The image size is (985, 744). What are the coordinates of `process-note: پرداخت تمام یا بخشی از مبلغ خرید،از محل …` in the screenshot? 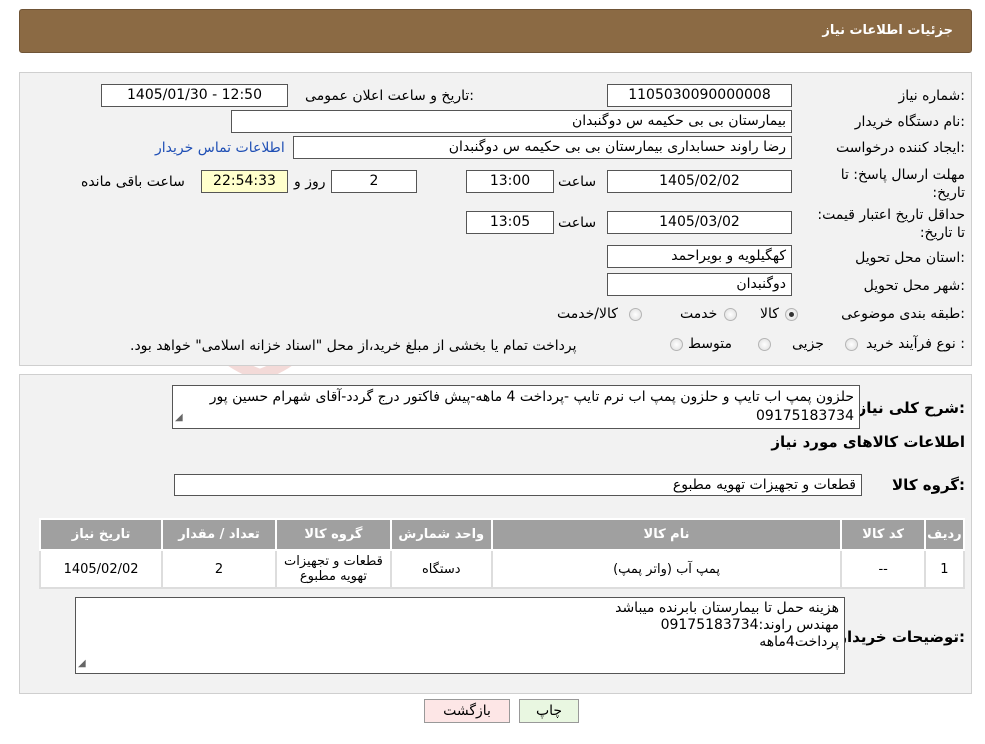 It's located at (353, 346).